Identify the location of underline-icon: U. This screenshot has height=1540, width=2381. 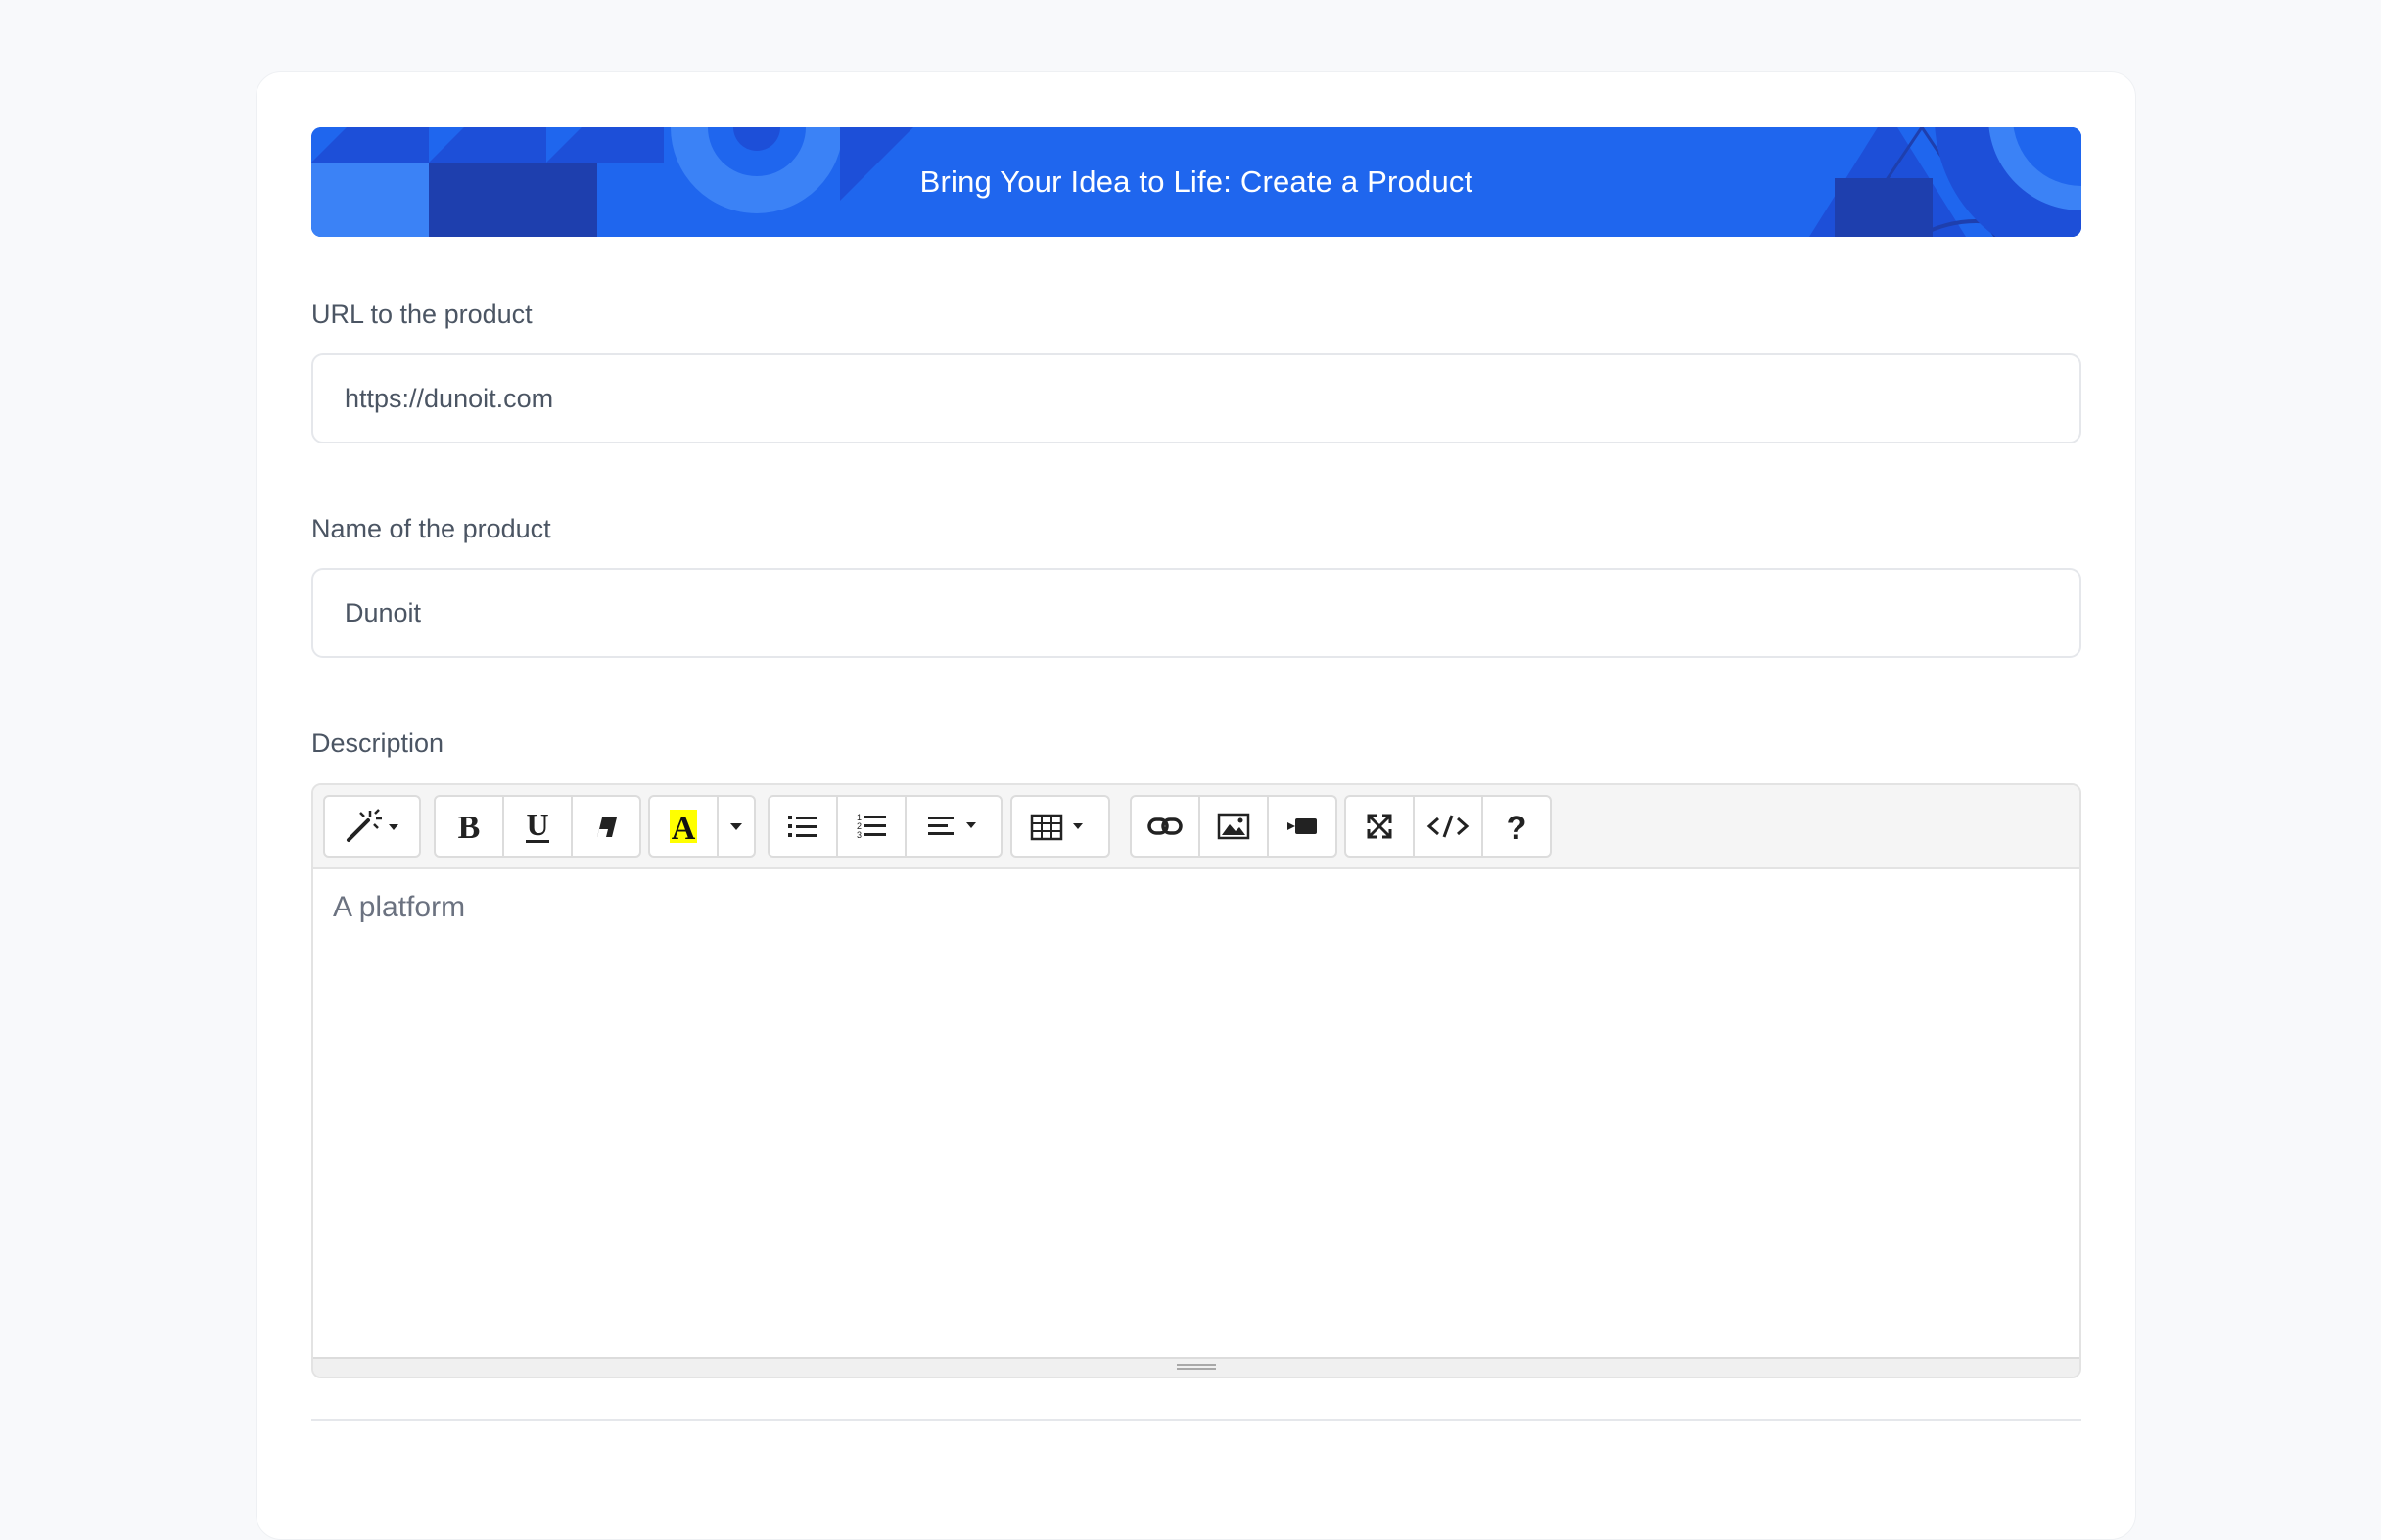
(537, 825).